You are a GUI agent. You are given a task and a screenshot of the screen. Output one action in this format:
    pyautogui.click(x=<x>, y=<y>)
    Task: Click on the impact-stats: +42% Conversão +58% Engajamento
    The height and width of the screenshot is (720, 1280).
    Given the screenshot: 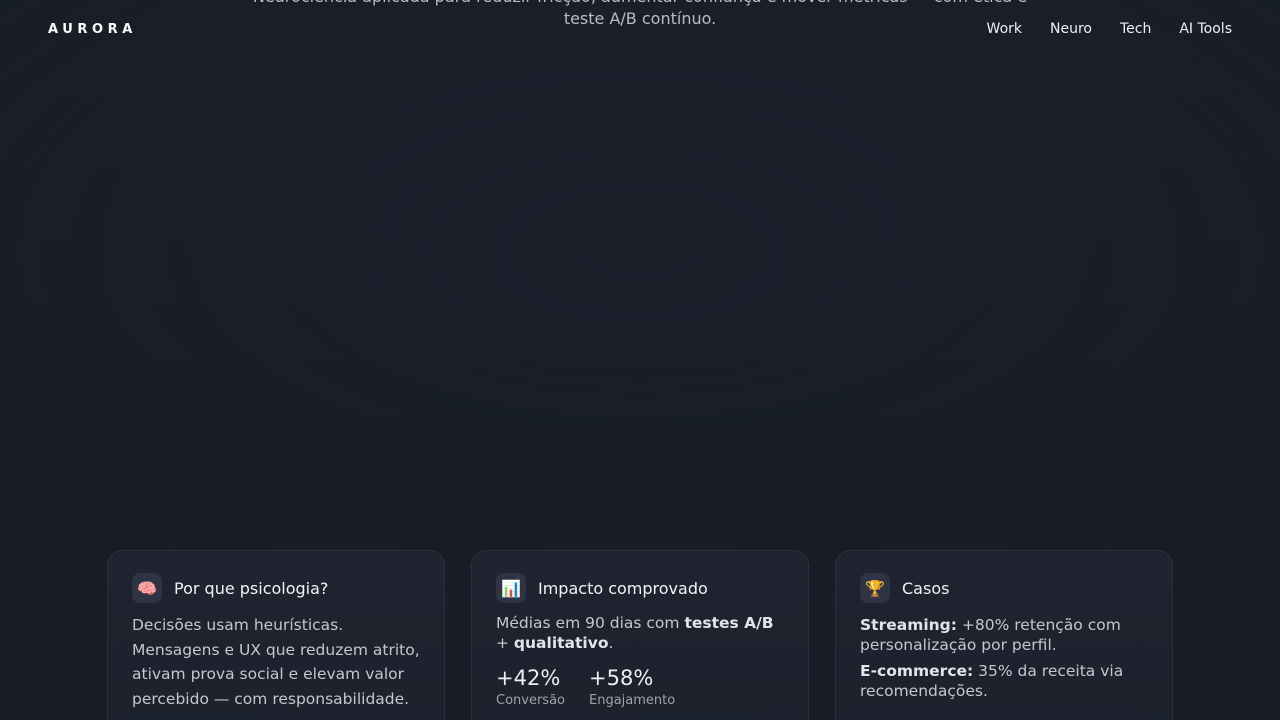 What is the action you would take?
    pyautogui.click(x=640, y=686)
    